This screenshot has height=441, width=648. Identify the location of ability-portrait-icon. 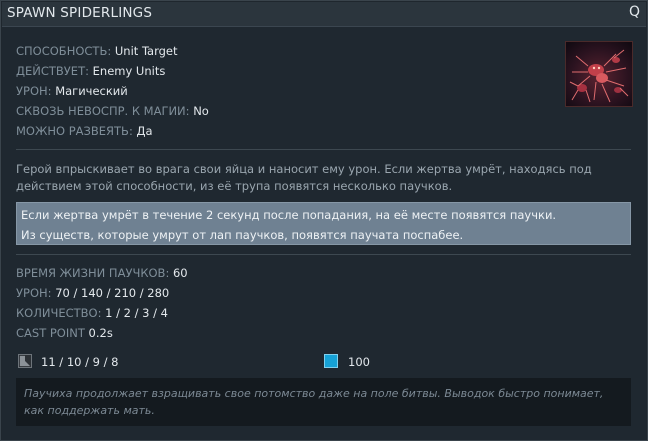
(599, 74).